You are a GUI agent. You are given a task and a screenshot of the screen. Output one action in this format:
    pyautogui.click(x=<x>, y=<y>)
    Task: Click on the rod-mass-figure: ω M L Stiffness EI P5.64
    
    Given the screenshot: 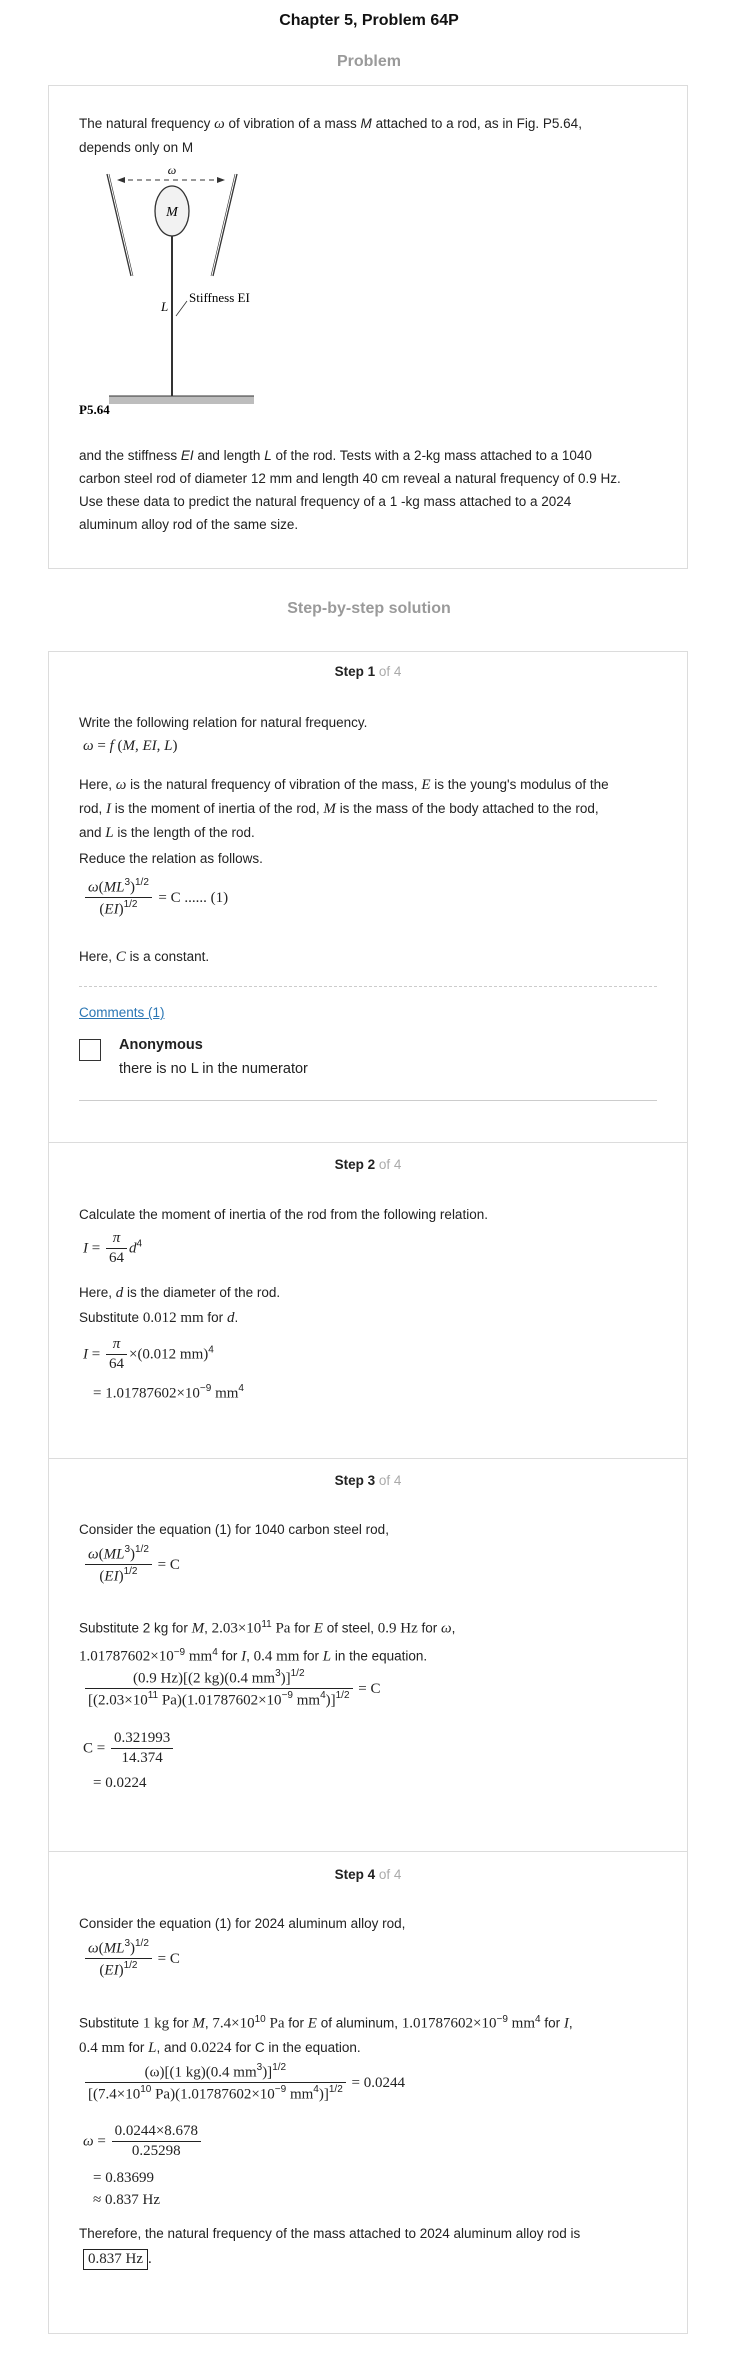 What is the action you would take?
    pyautogui.click(x=166, y=291)
    